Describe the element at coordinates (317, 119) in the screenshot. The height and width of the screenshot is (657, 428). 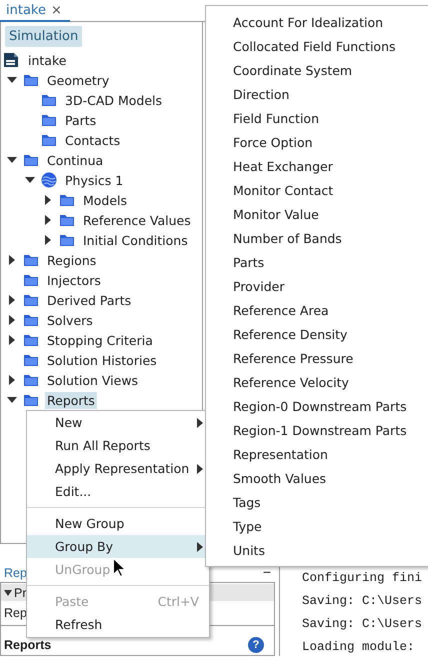
I see `menu-item: Field Function` at that location.